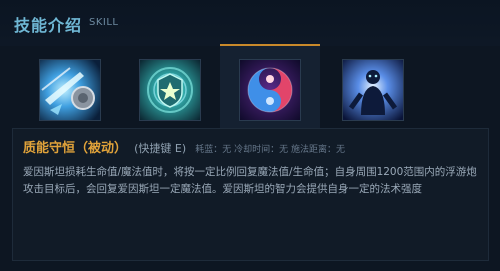 The image size is (500, 271). I want to click on skill-name: 质能守恒（被动）, so click(75, 148).